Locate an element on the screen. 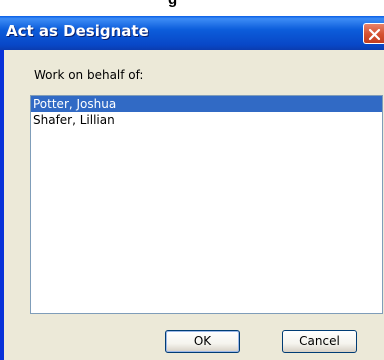 The height and width of the screenshot is (360, 384). title-bar: Act as Designate is located at coordinates (192, 33).